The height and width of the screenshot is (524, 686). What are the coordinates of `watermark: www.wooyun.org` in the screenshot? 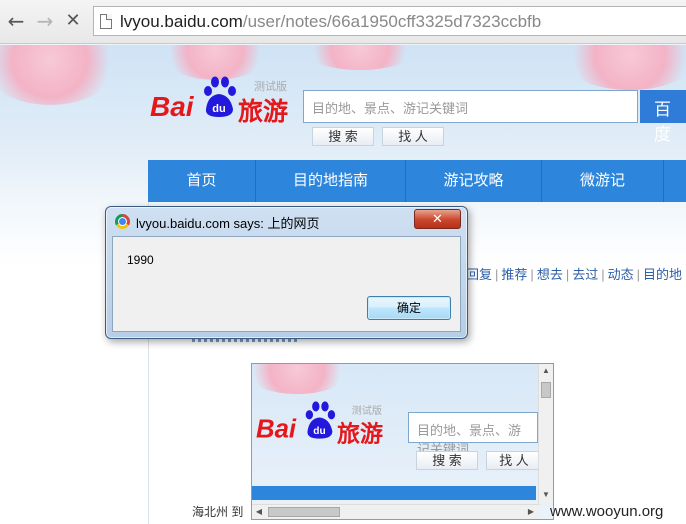 It's located at (607, 511).